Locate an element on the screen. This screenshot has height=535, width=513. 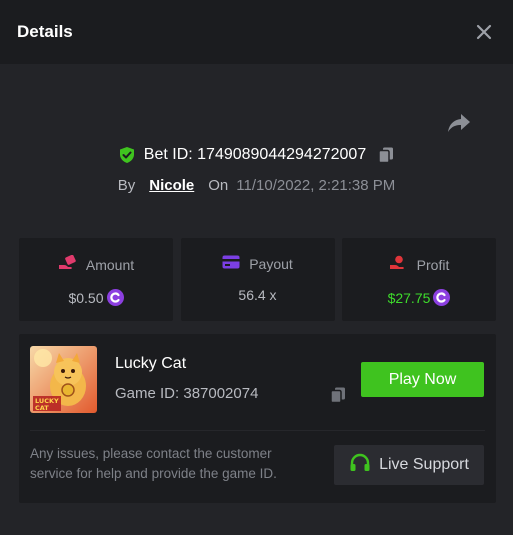
hand-chip-icon is located at coordinates (72, 264).